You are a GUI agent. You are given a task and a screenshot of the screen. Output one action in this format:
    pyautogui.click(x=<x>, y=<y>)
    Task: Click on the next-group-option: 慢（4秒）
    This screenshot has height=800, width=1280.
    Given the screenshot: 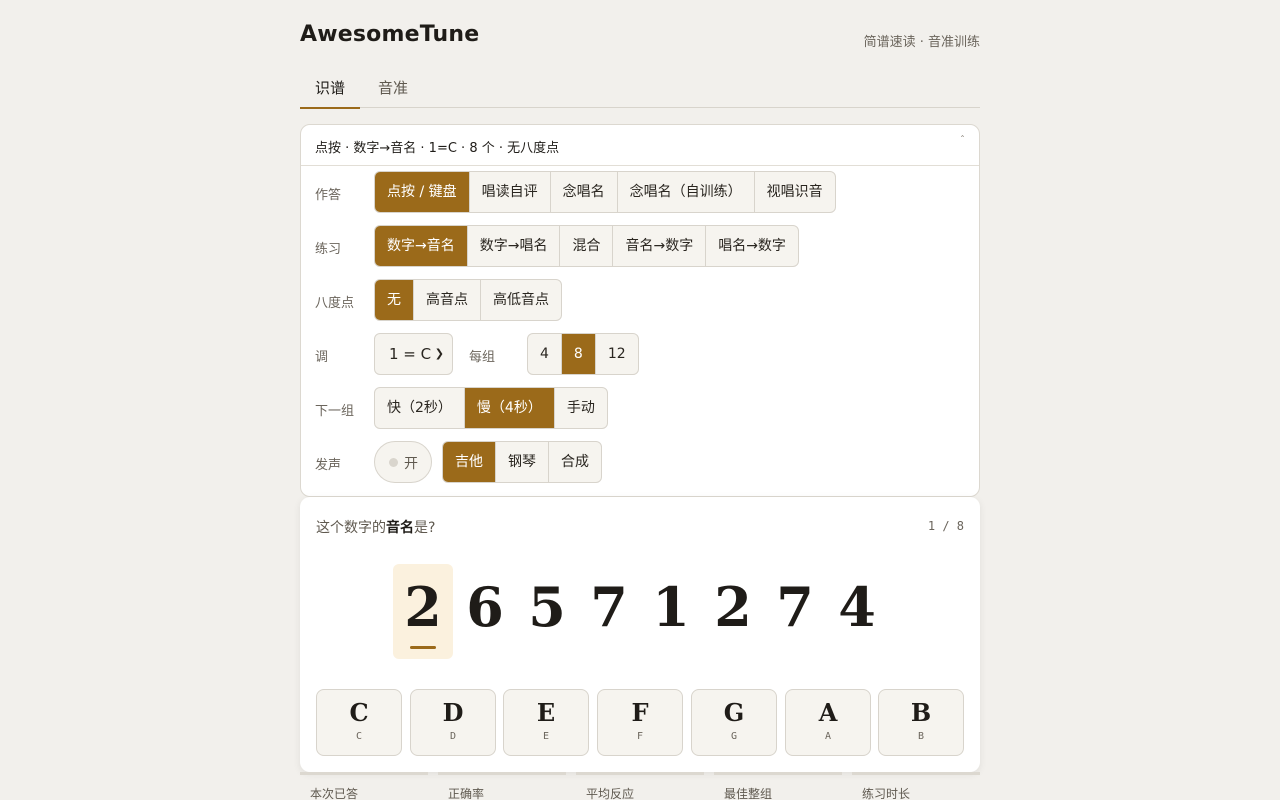 What is the action you would take?
    pyautogui.click(x=509, y=408)
    